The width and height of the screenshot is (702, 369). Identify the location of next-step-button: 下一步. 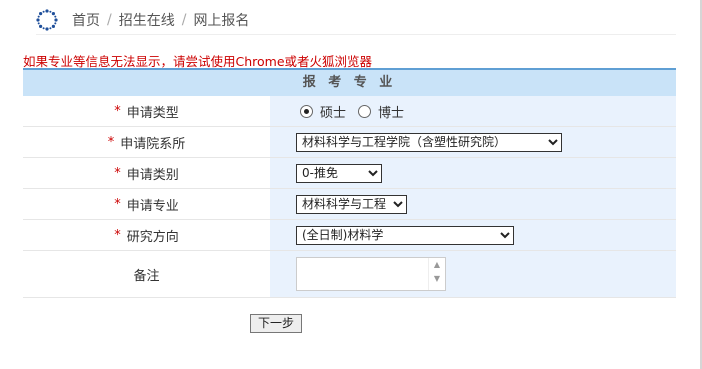
(276, 323).